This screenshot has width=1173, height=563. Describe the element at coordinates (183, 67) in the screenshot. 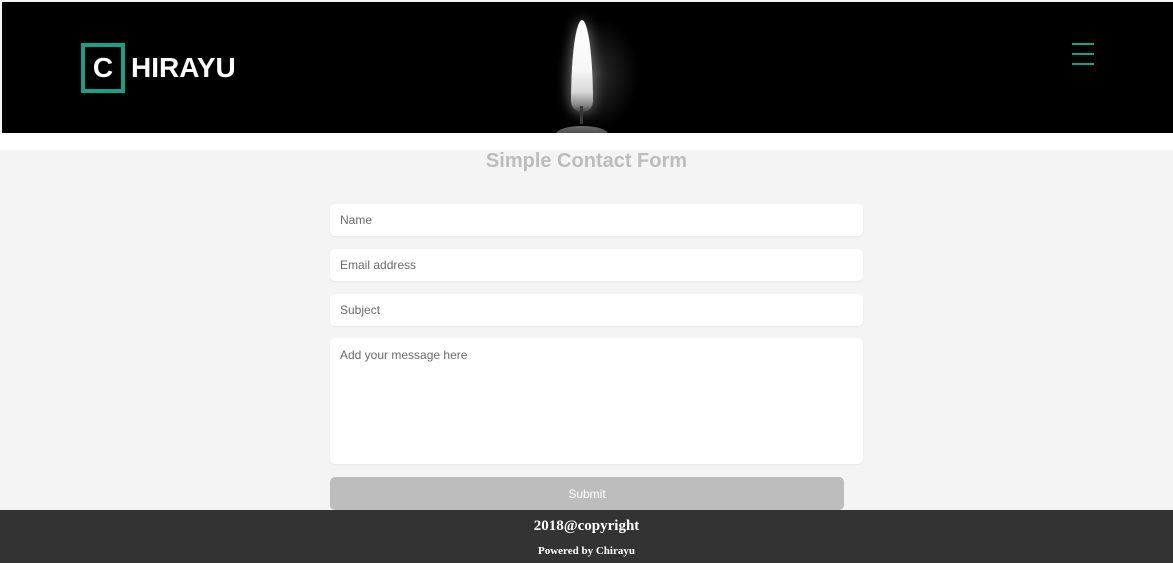

I see `logo-text: HIRAYU` at that location.